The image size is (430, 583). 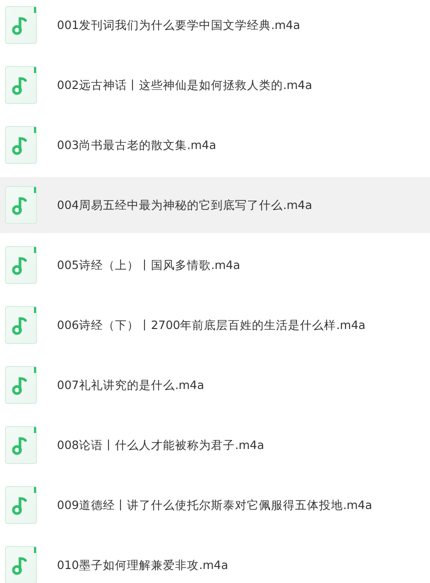 What do you see at coordinates (130, 385) in the screenshot?
I see `file-name: 007礼礼讲究的是什么.m4a` at bounding box center [130, 385].